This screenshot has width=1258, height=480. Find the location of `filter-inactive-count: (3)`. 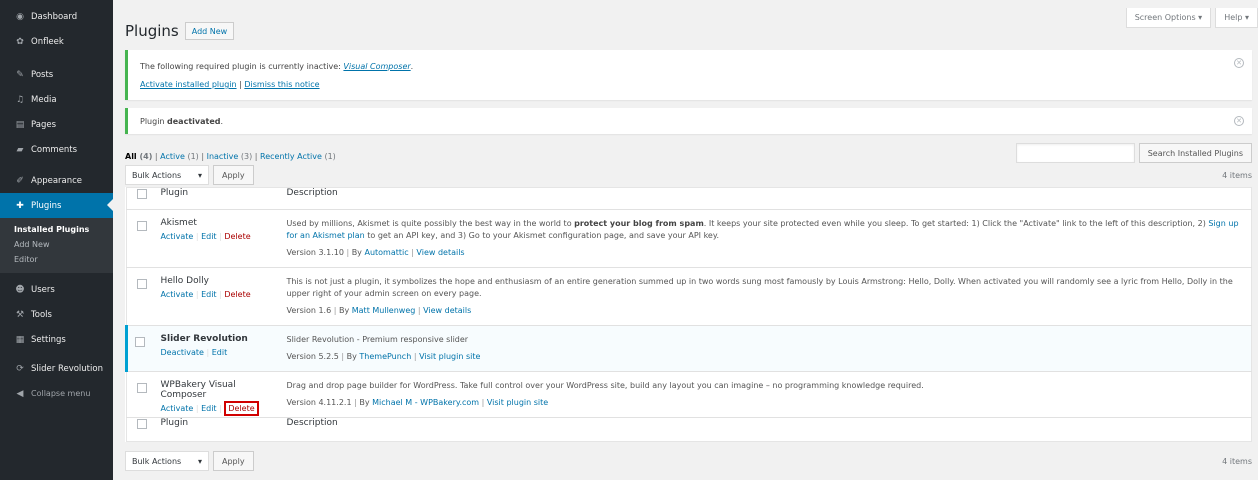

filter-inactive-count: (3) is located at coordinates (246, 156).